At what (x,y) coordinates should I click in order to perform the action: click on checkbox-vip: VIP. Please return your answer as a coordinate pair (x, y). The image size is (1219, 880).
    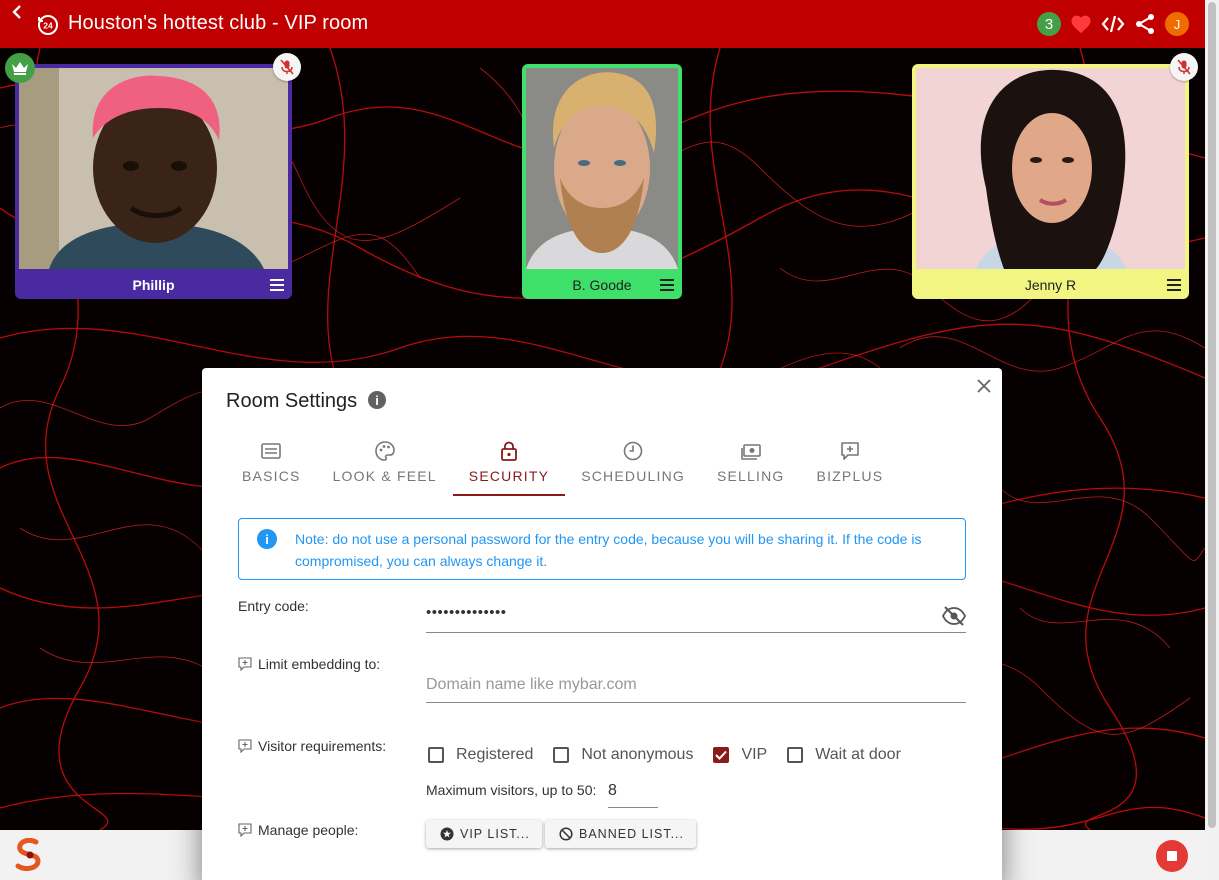
    Looking at the image, I should click on (740, 755).